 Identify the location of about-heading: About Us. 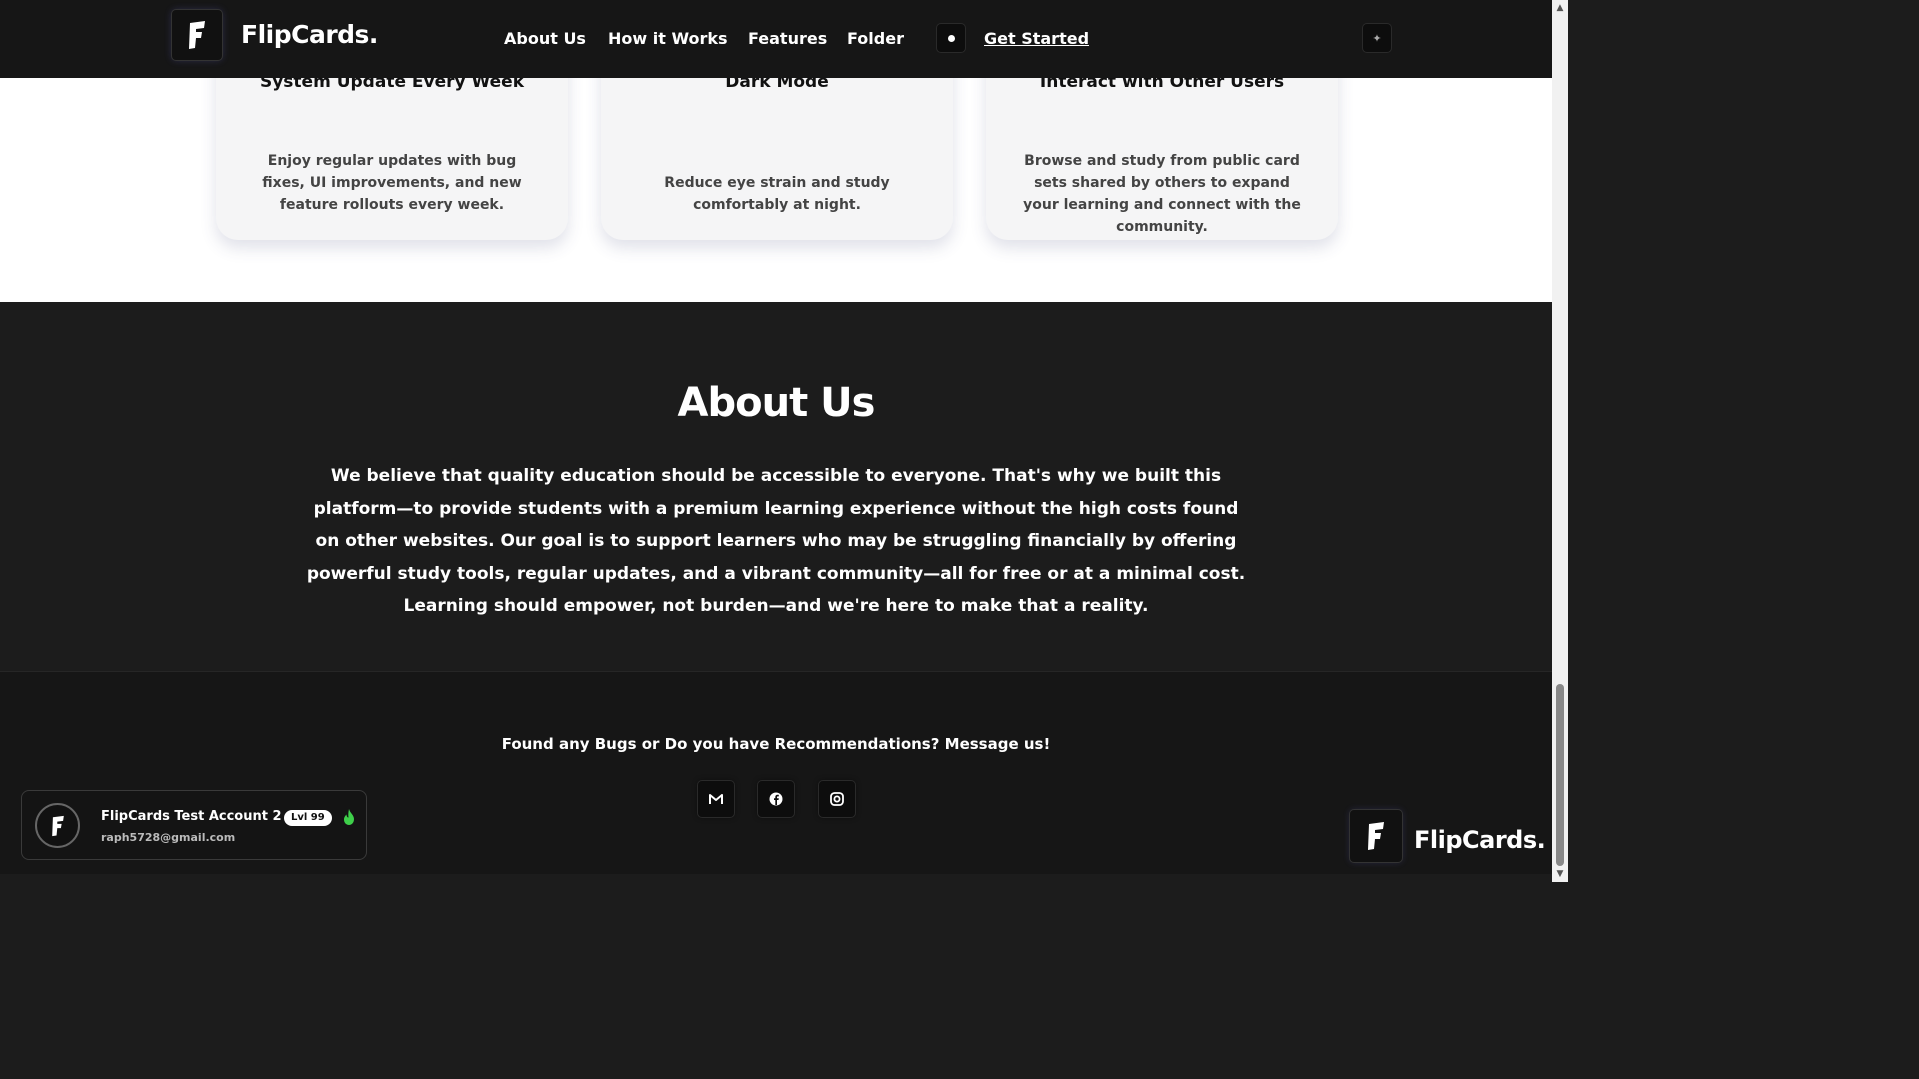
(776, 403).